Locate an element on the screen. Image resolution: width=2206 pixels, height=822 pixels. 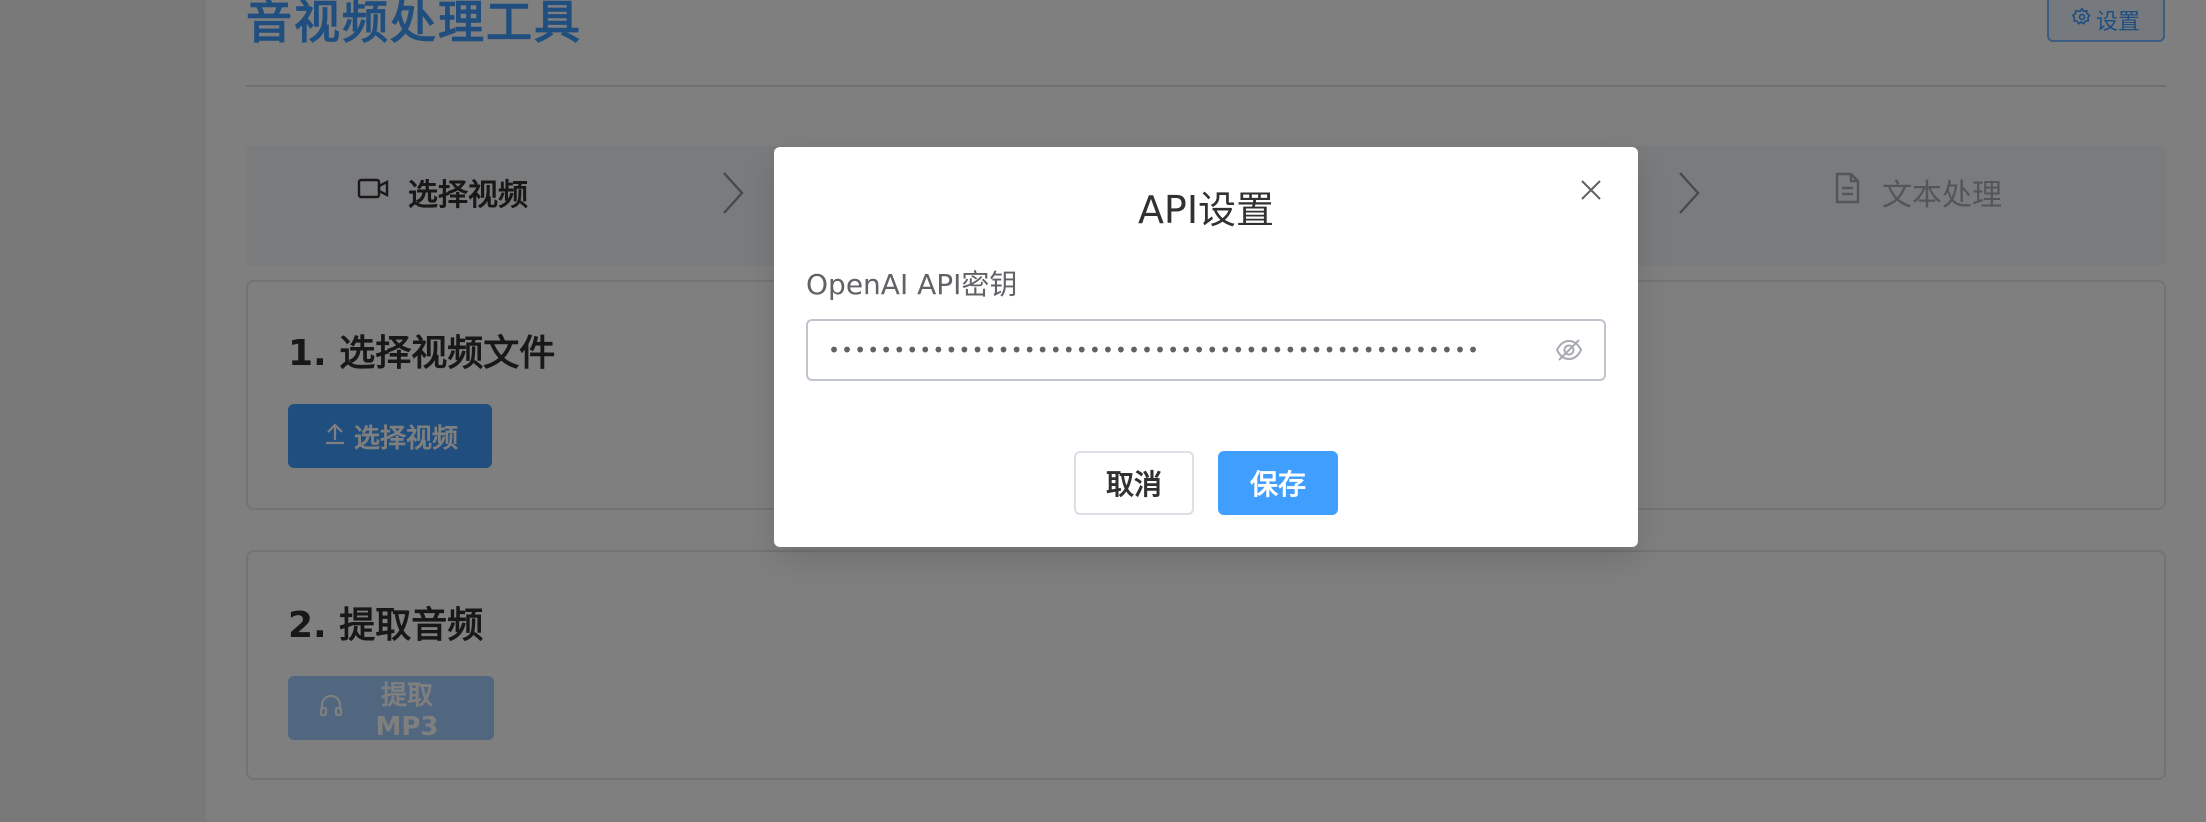
eye-slash-icon is located at coordinates (1569, 350).